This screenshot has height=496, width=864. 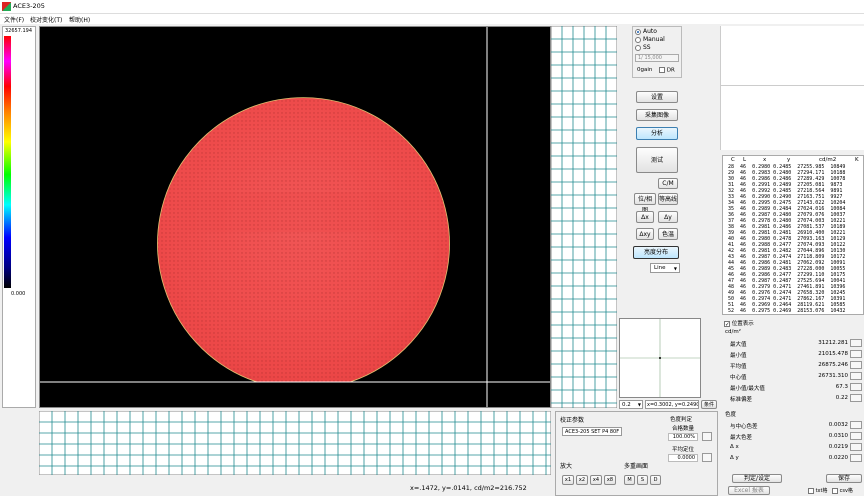 What do you see at coordinates (683, 458) in the screenshot?
I see `avg-value-field: 0.0000` at bounding box center [683, 458].